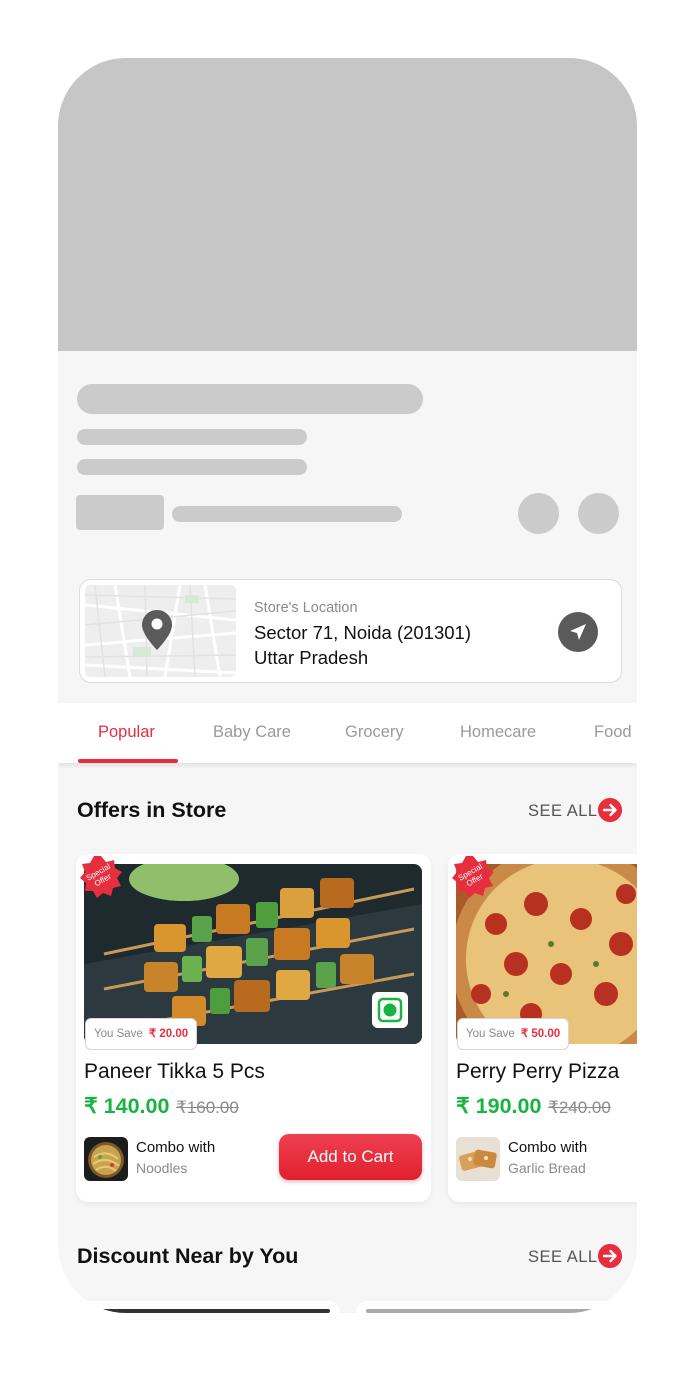  I want to click on tab-food: Food, so click(613, 732).